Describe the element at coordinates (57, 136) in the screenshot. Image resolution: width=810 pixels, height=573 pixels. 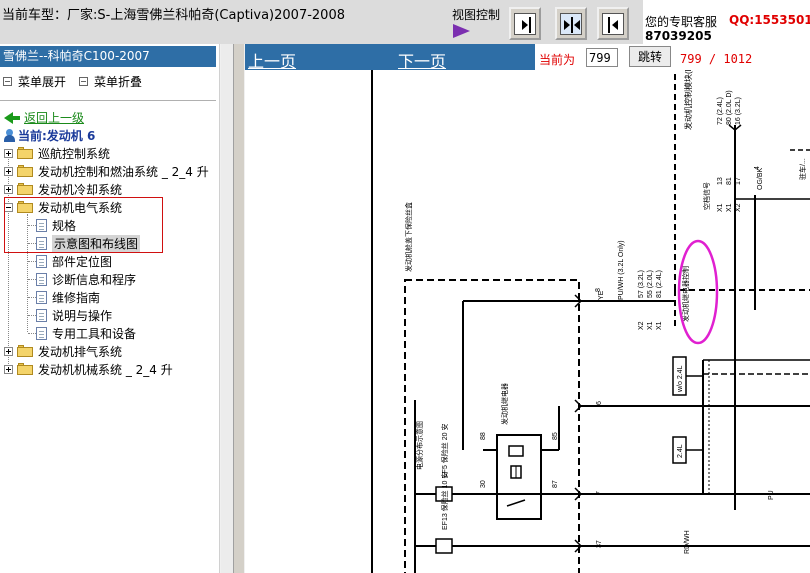
I see `current-node-label: 当前:发动机 6` at that location.